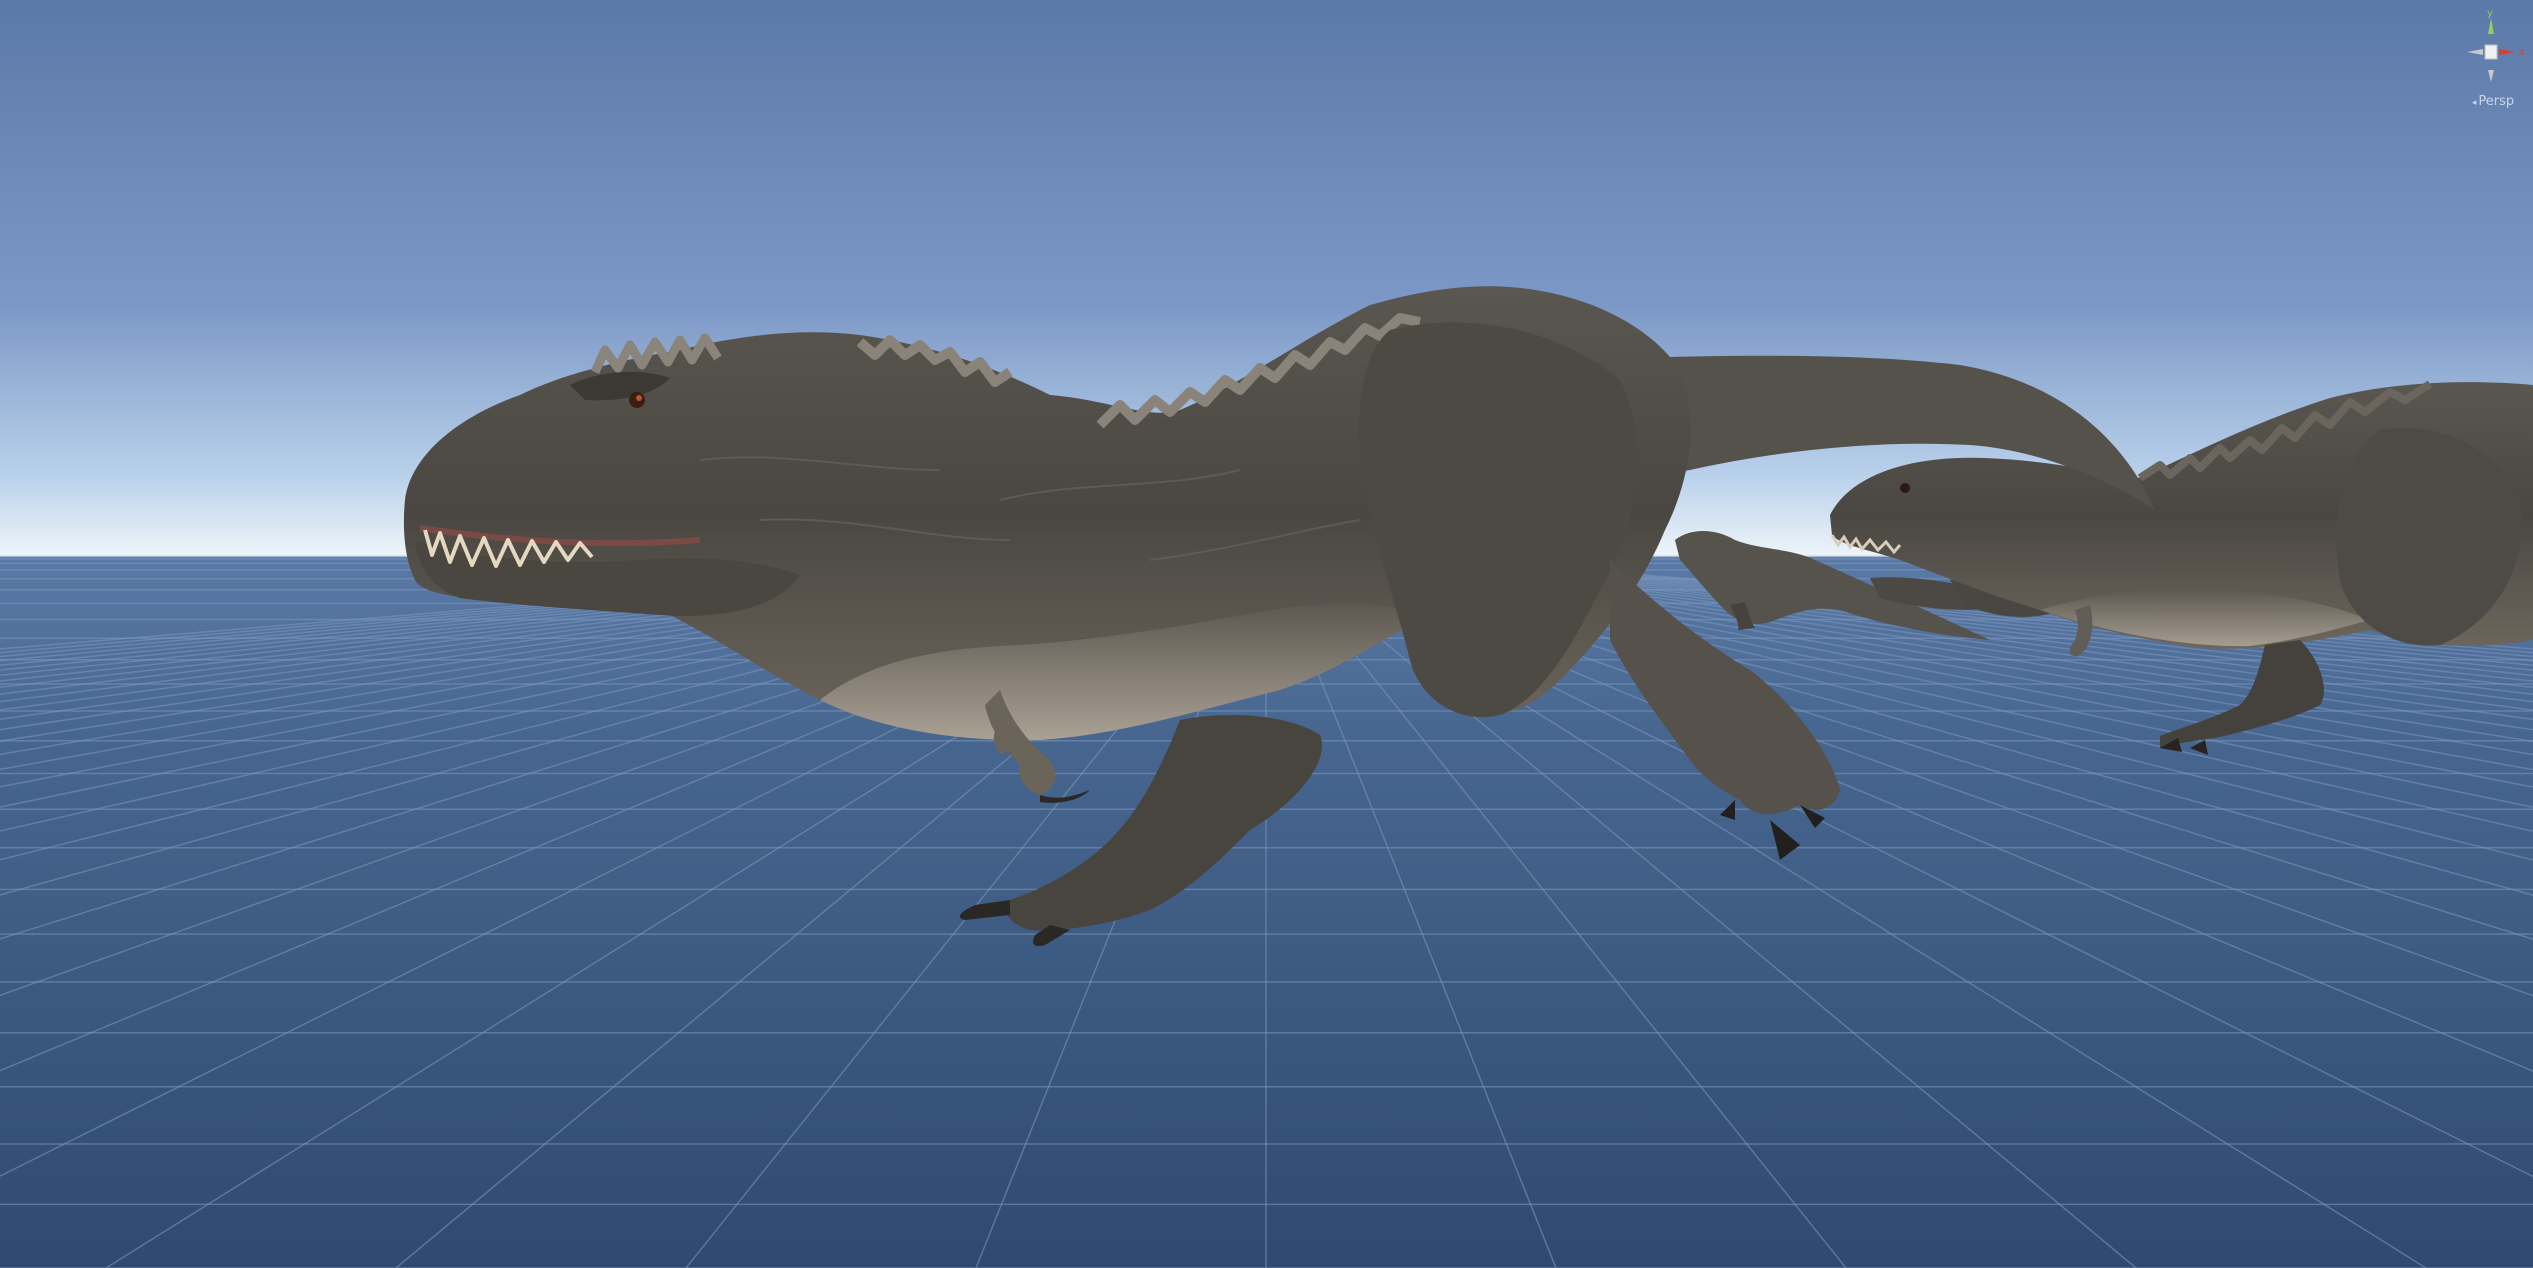 This screenshot has width=2533, height=1268. Describe the element at coordinates (2474, 103) in the screenshot. I see `speaker-icon: ◂` at that location.